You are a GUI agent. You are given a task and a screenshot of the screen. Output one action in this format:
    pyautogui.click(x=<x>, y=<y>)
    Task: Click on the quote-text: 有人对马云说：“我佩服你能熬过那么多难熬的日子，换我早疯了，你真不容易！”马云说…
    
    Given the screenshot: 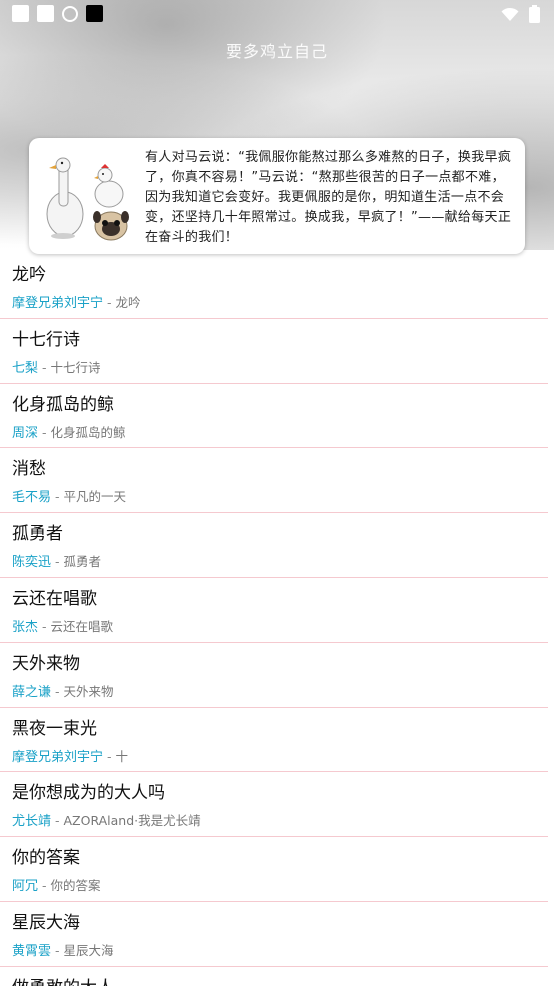 What is the action you would take?
    pyautogui.click(x=328, y=197)
    